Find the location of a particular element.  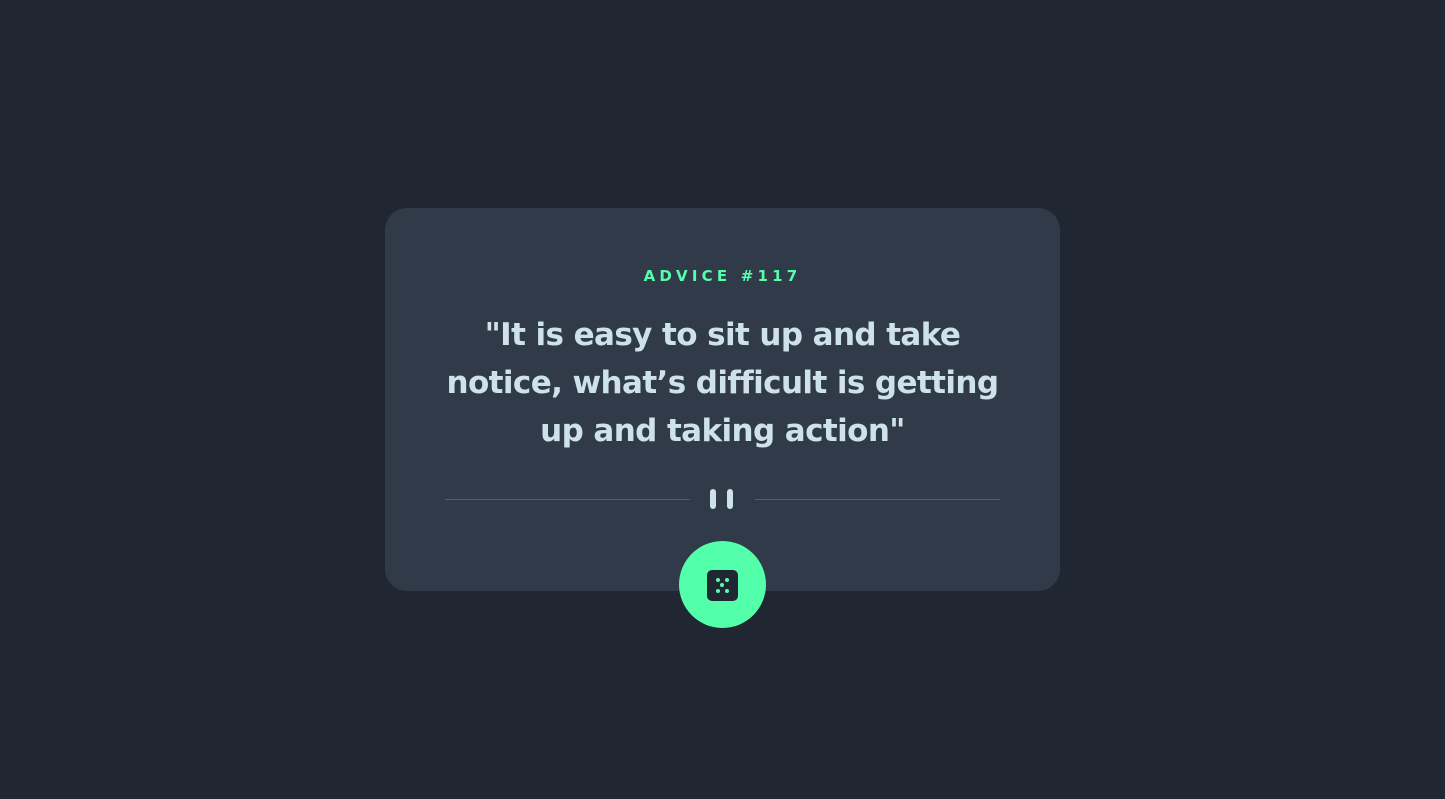

pause-icon is located at coordinates (723, 499).